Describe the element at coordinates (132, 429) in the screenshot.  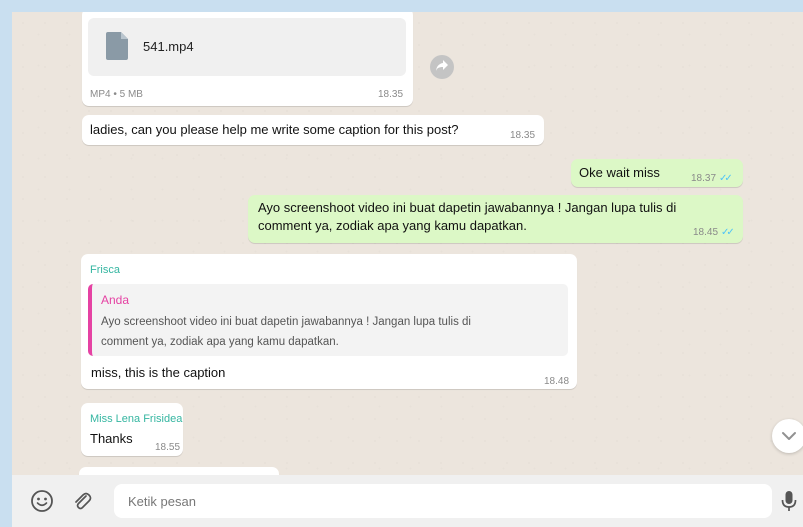
I see `incoming-message: Miss Lena Frisidea Thanks 18.55` at that location.